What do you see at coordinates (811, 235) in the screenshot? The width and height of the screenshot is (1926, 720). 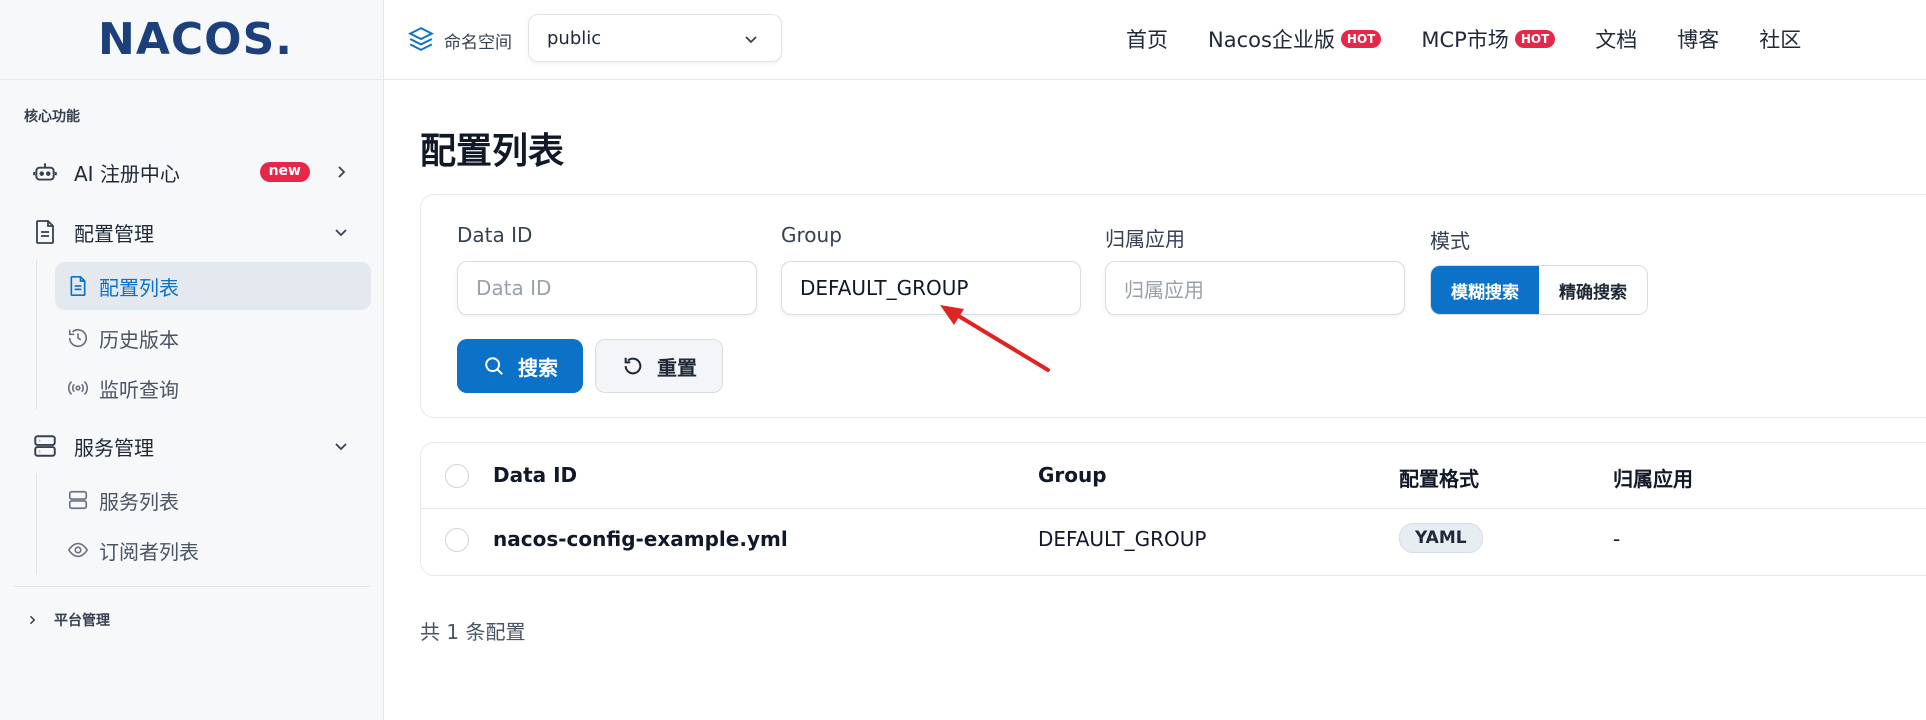 I see `group-label: Group` at bounding box center [811, 235].